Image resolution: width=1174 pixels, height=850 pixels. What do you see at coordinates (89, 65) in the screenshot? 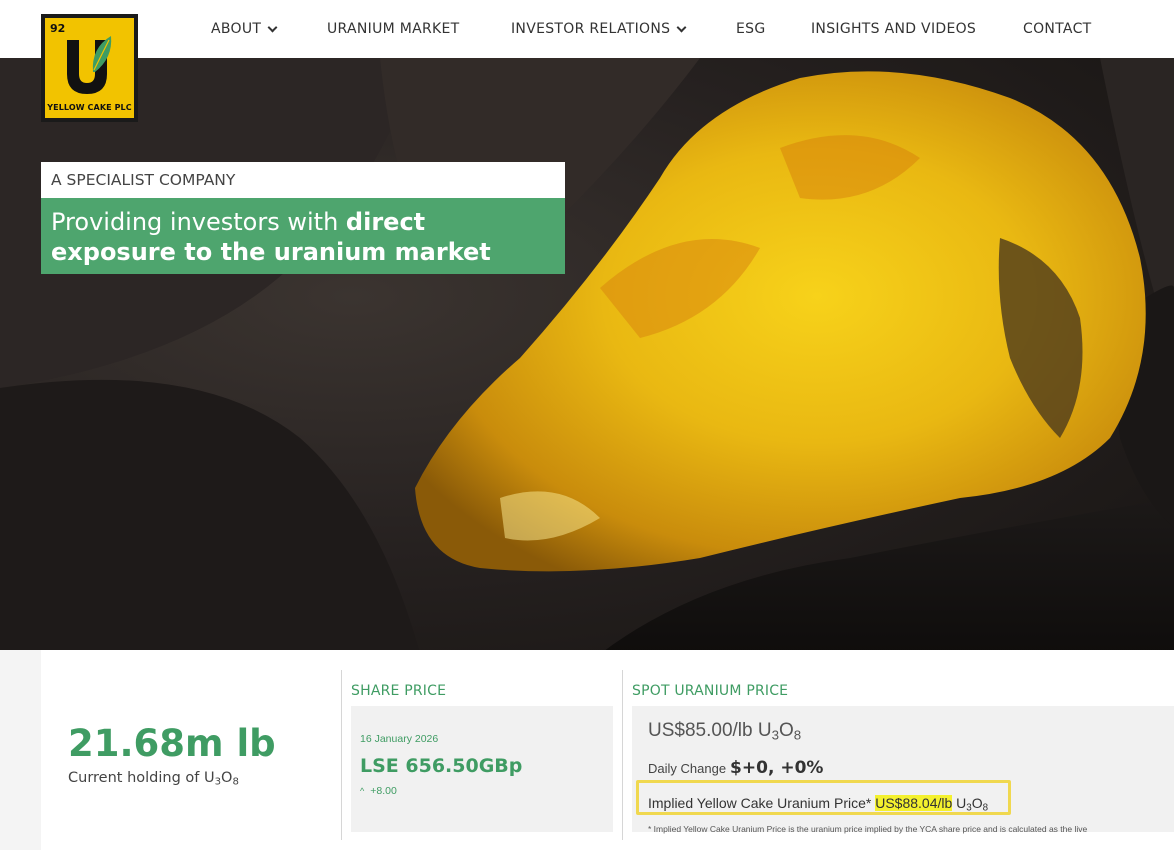
I see `logo-u-mark` at bounding box center [89, 65].